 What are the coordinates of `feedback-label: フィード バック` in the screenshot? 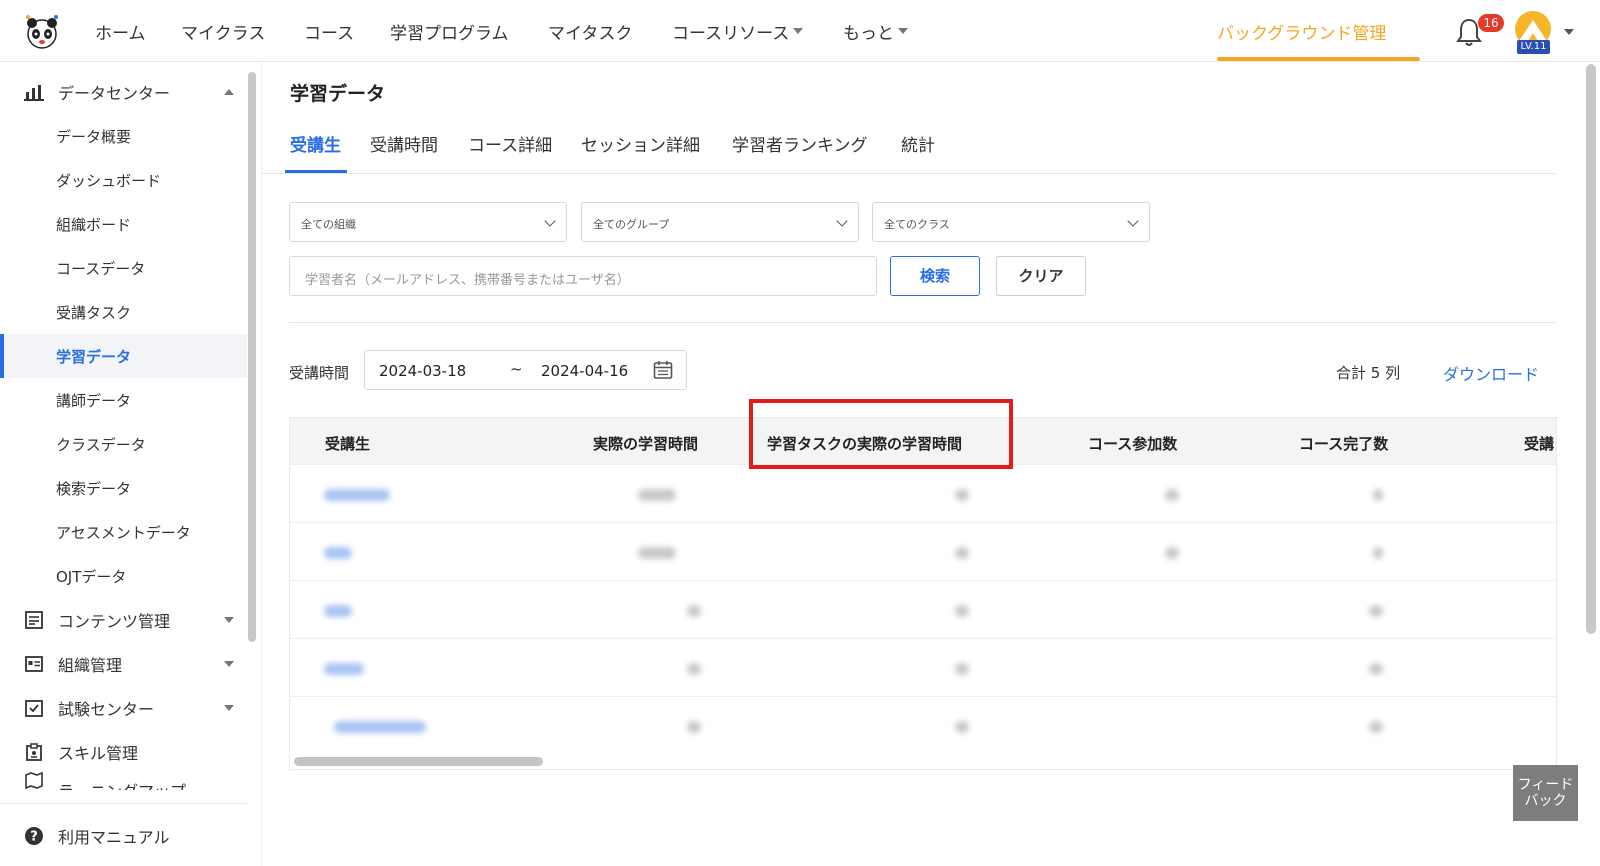 It's located at (1545, 793).